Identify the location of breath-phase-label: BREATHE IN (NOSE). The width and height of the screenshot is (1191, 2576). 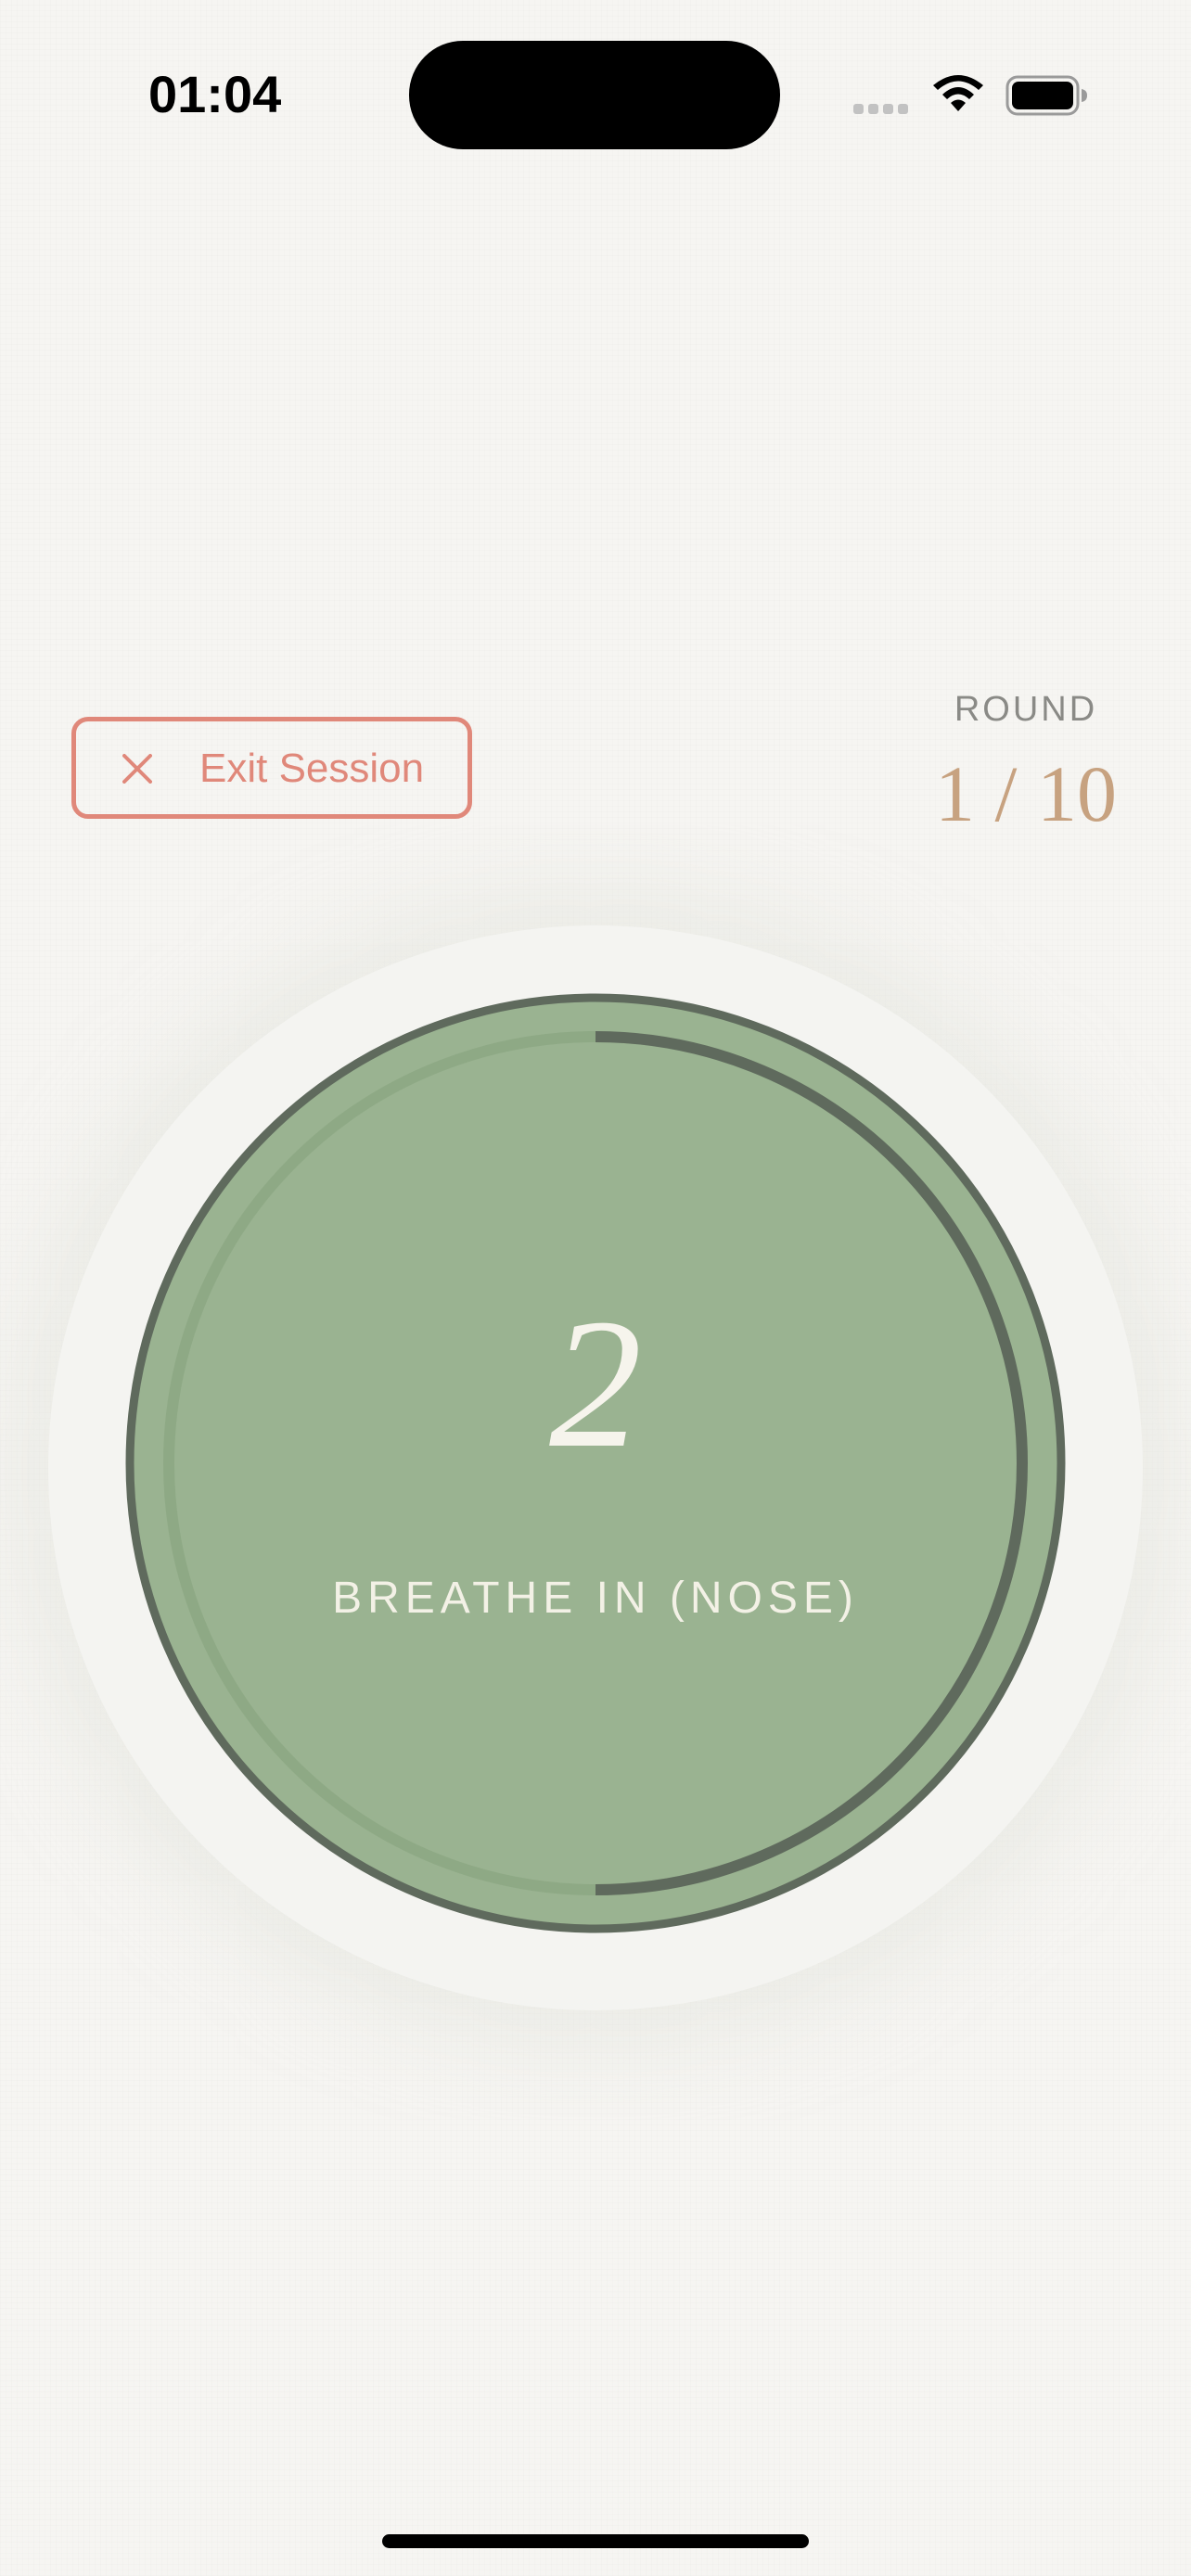
(595, 1599).